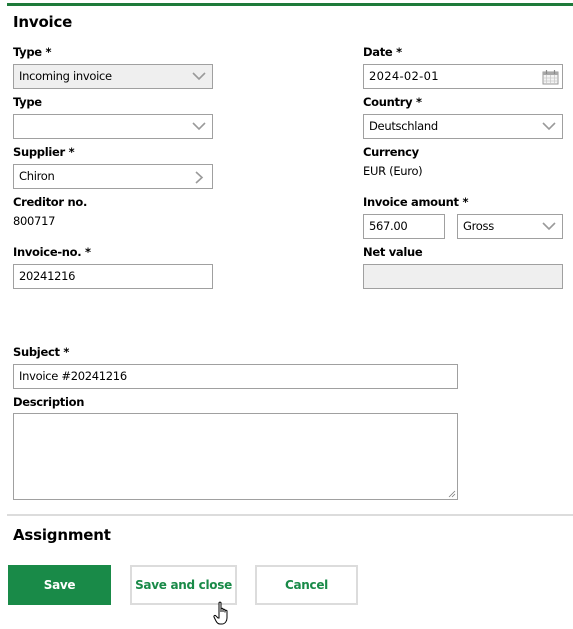  What do you see at coordinates (52, 252) in the screenshot?
I see `invoice-no-label: Invoice-no. *` at bounding box center [52, 252].